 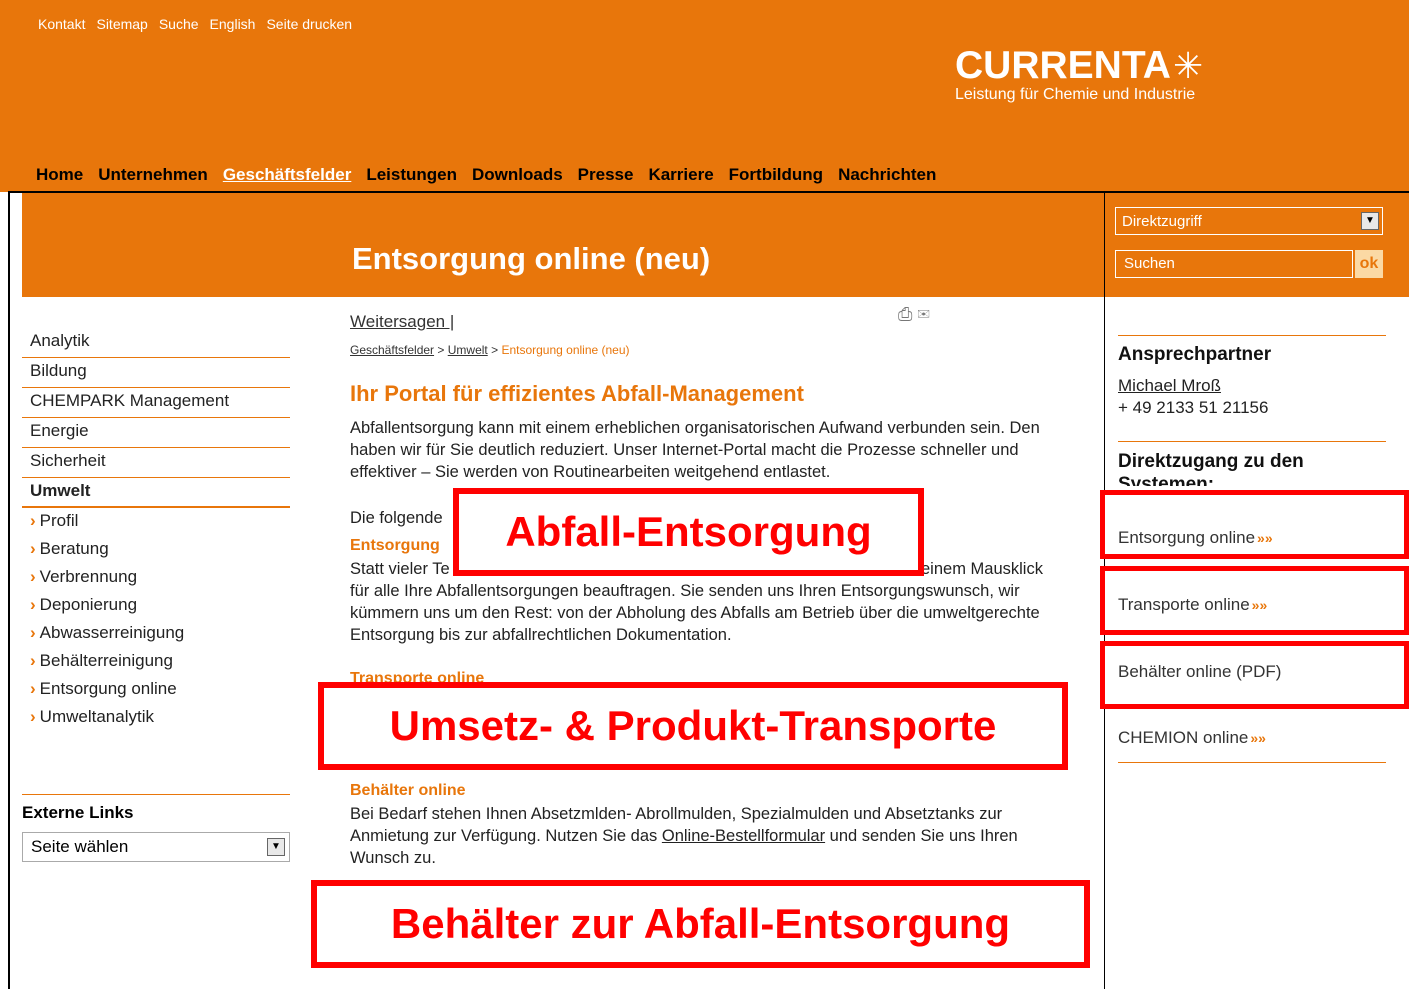 I want to click on entsorgung-line1-end: einem Mausklick, so click(x=982, y=569).